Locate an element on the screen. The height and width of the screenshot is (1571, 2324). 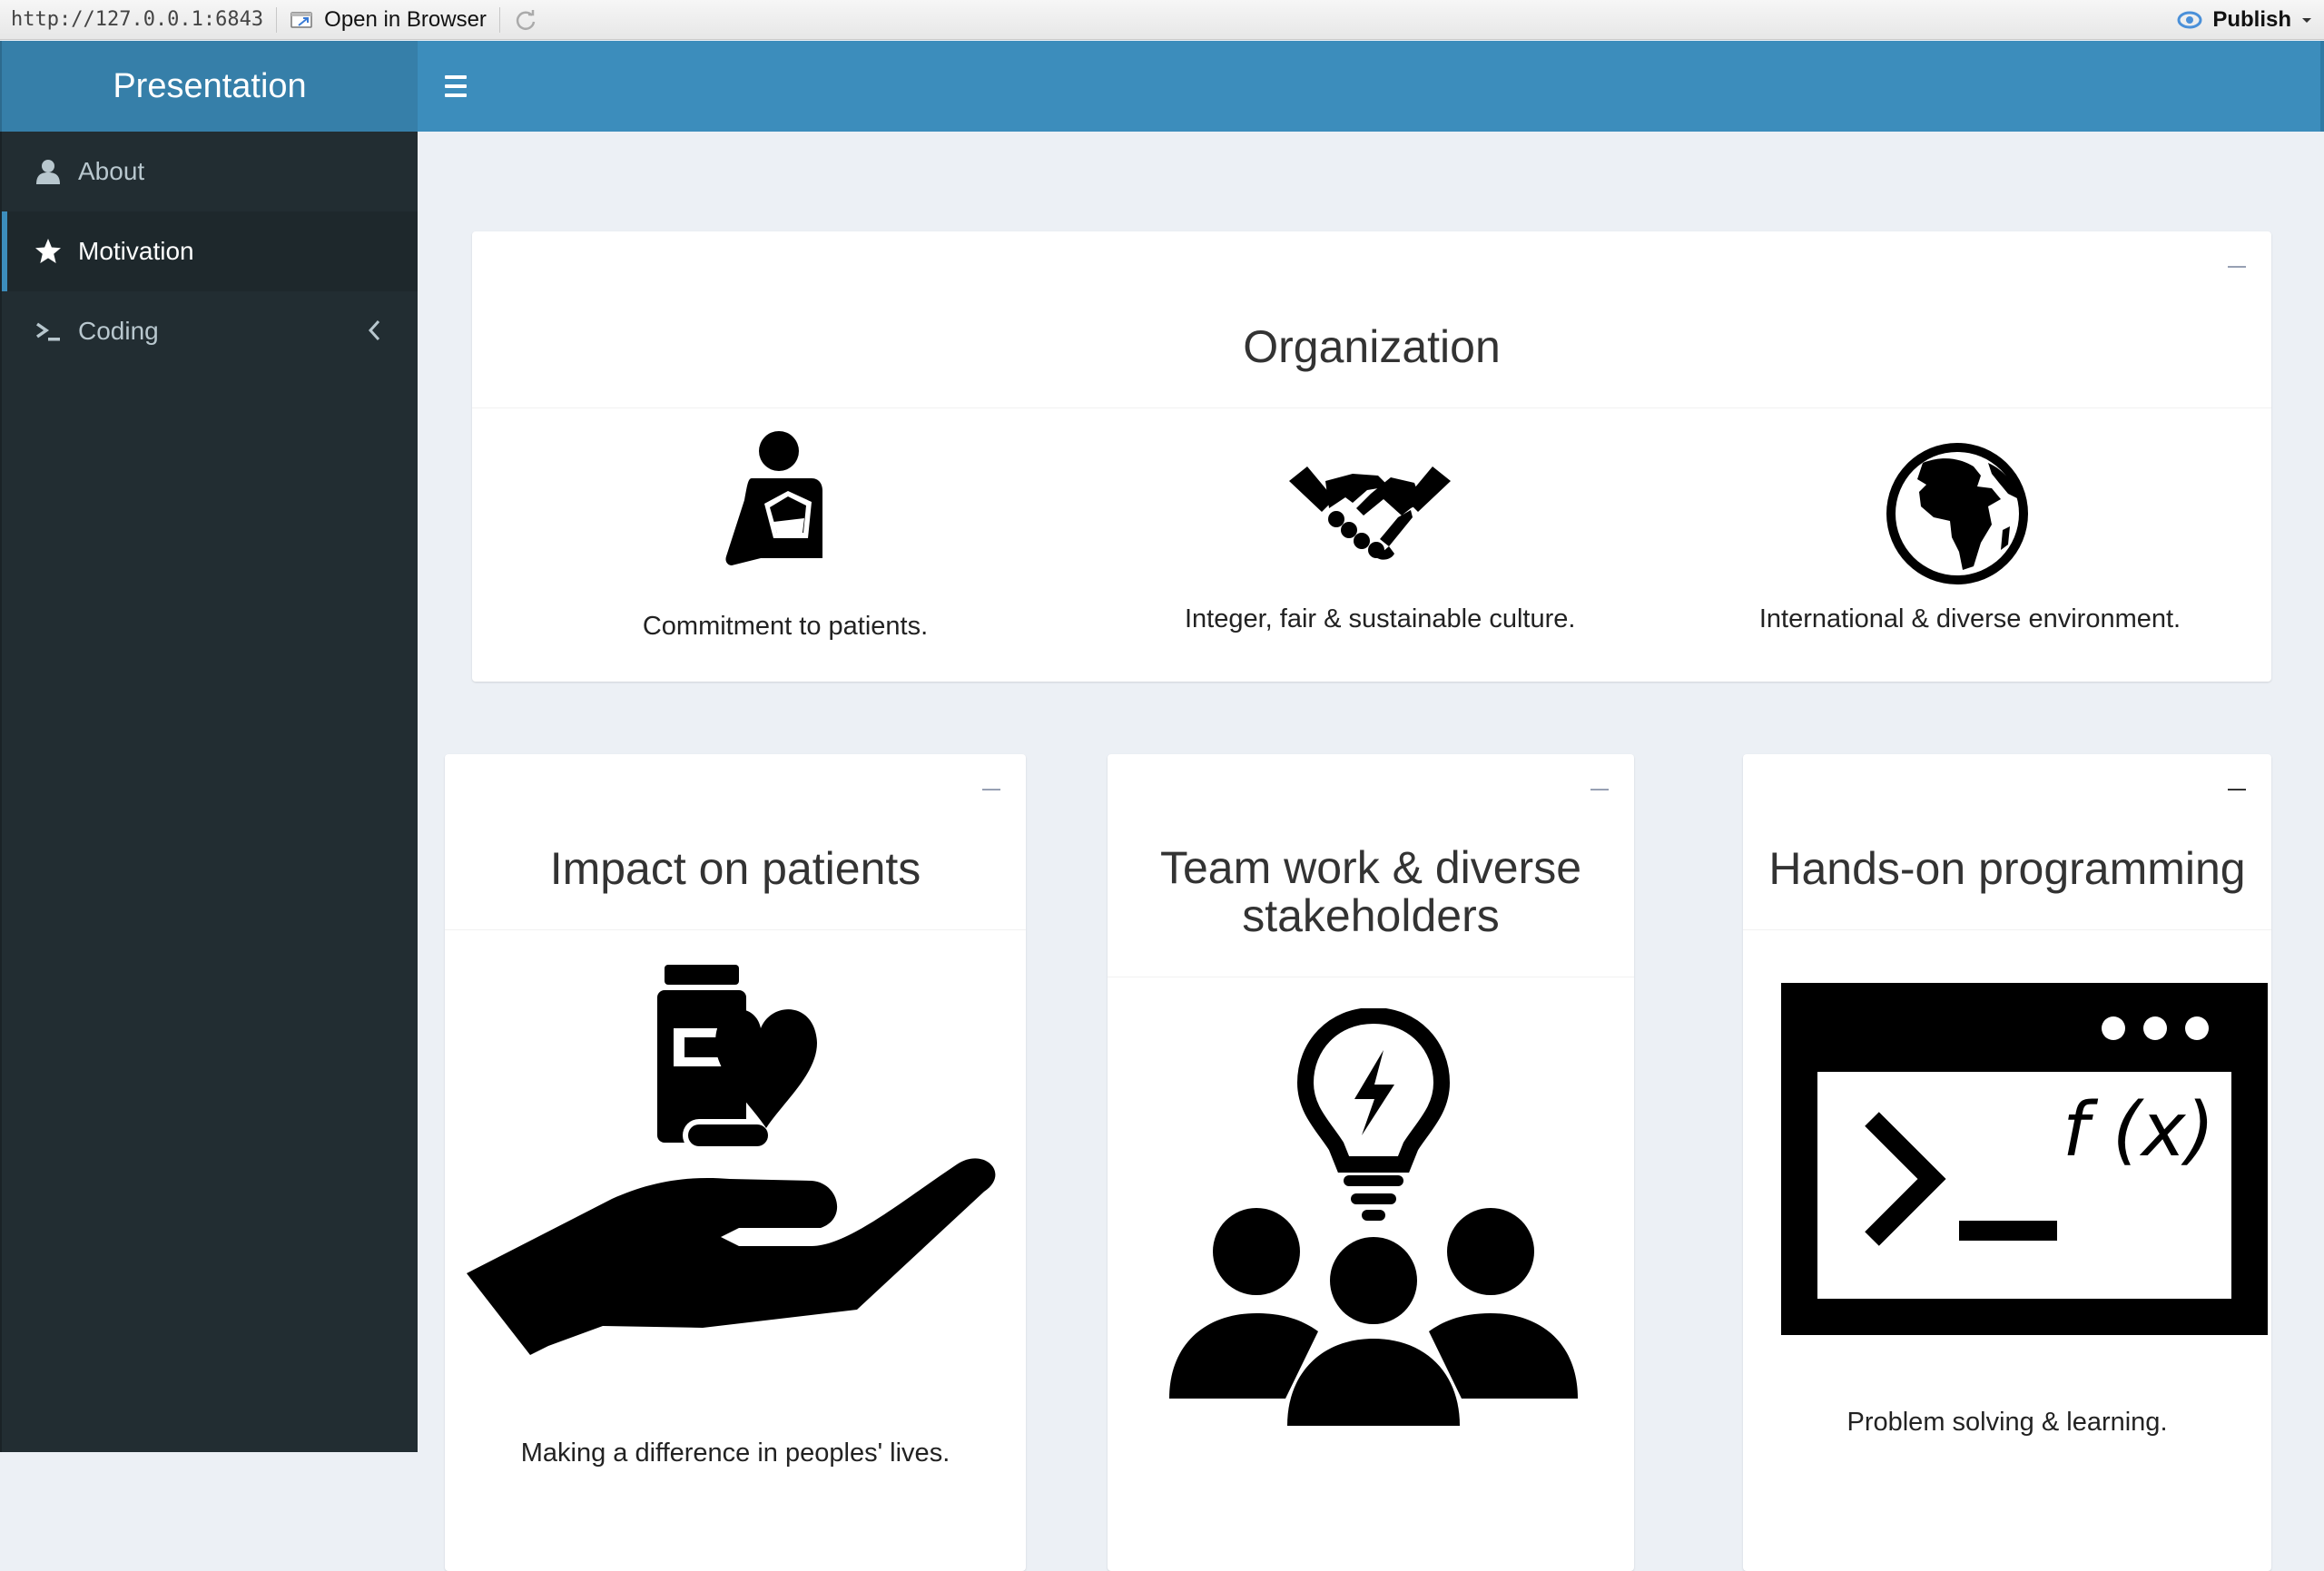
sidebar-item-label: Coding is located at coordinates (118, 331).